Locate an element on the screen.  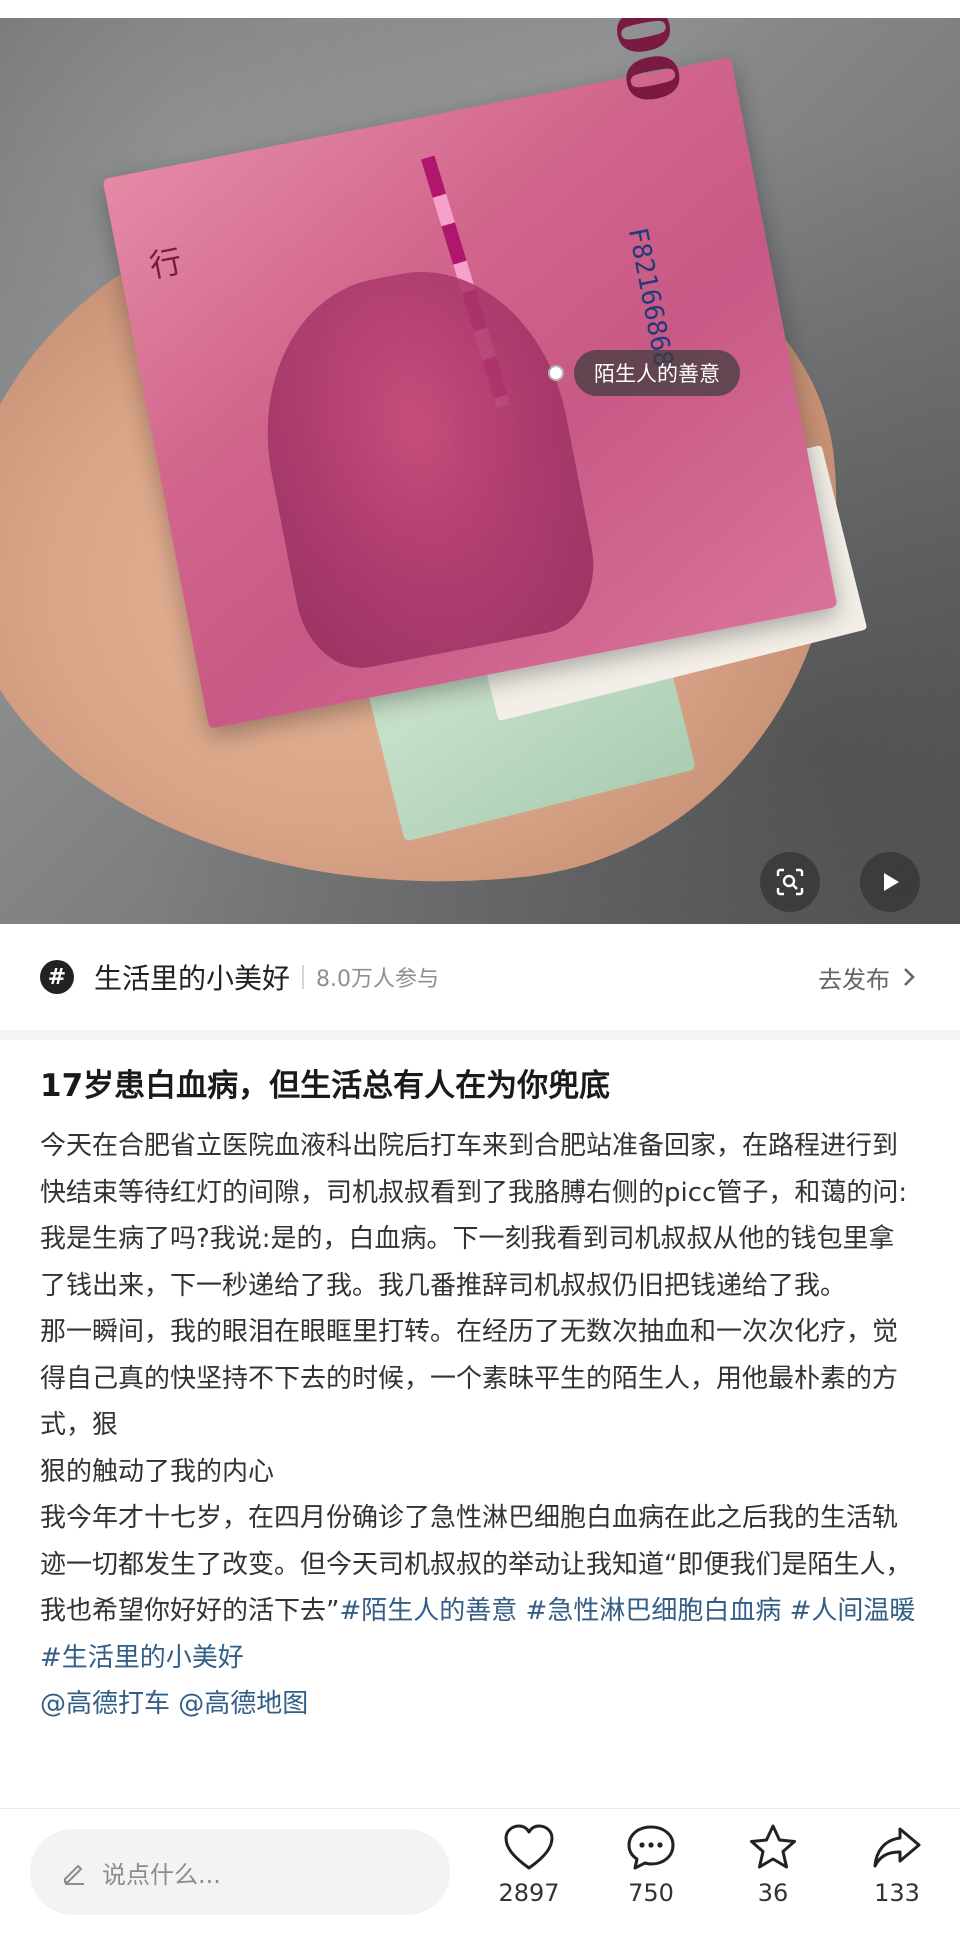
comment-count: 750 is located at coordinates (651, 1893).